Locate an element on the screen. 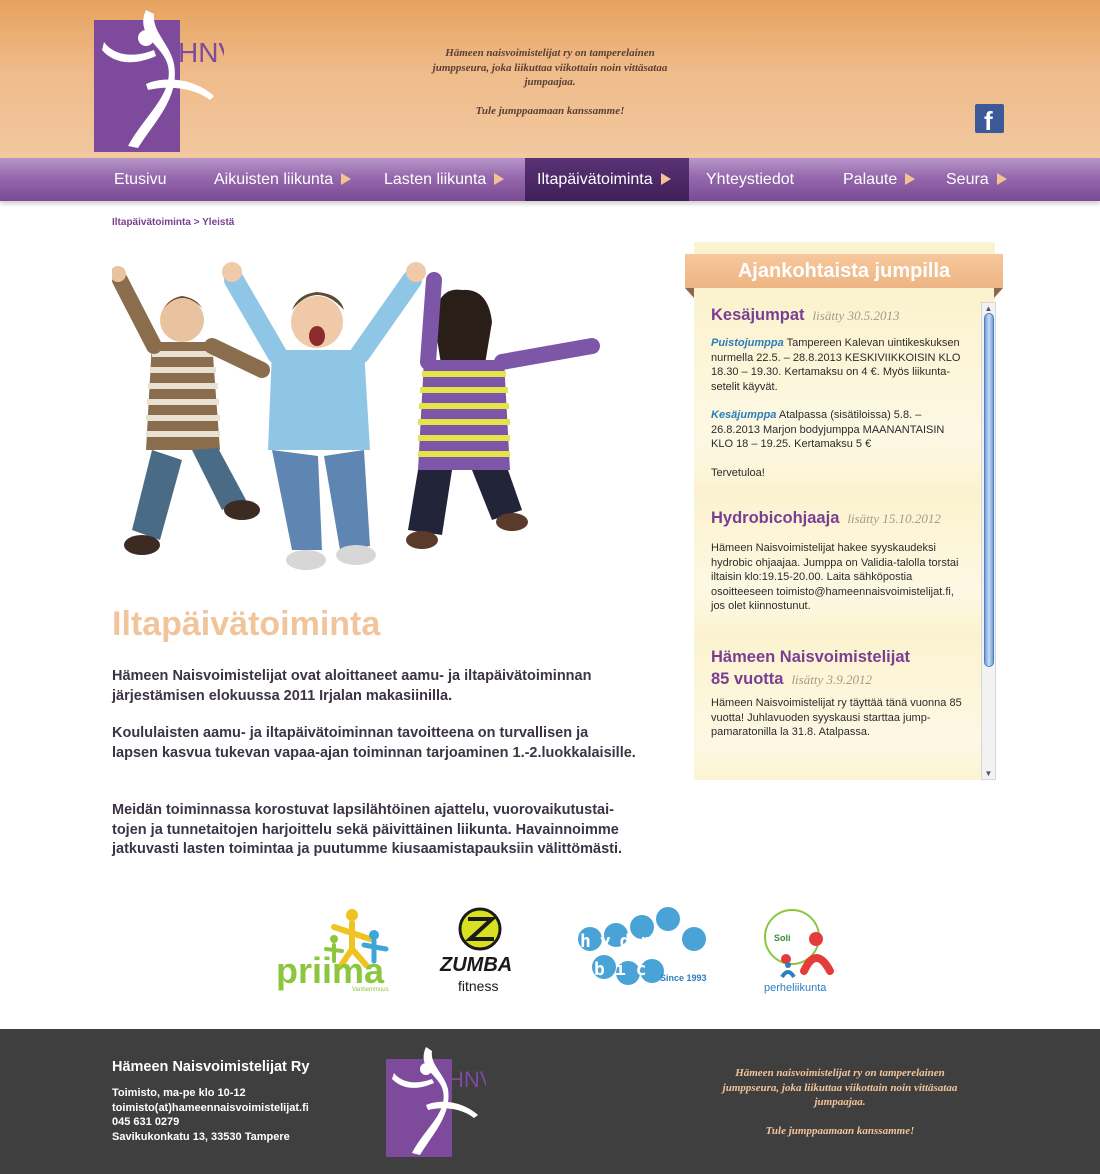  priima-logo: priima Vanhemmuus is located at coordinates (334, 950).